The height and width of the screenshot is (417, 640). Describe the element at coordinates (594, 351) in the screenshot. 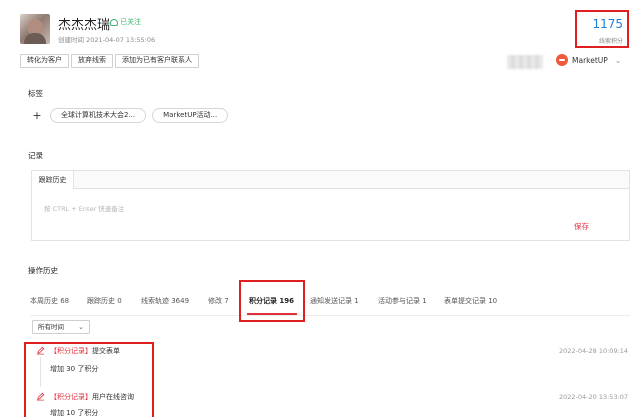

I see `record-time: 2022-04-28 10:09:14` at that location.